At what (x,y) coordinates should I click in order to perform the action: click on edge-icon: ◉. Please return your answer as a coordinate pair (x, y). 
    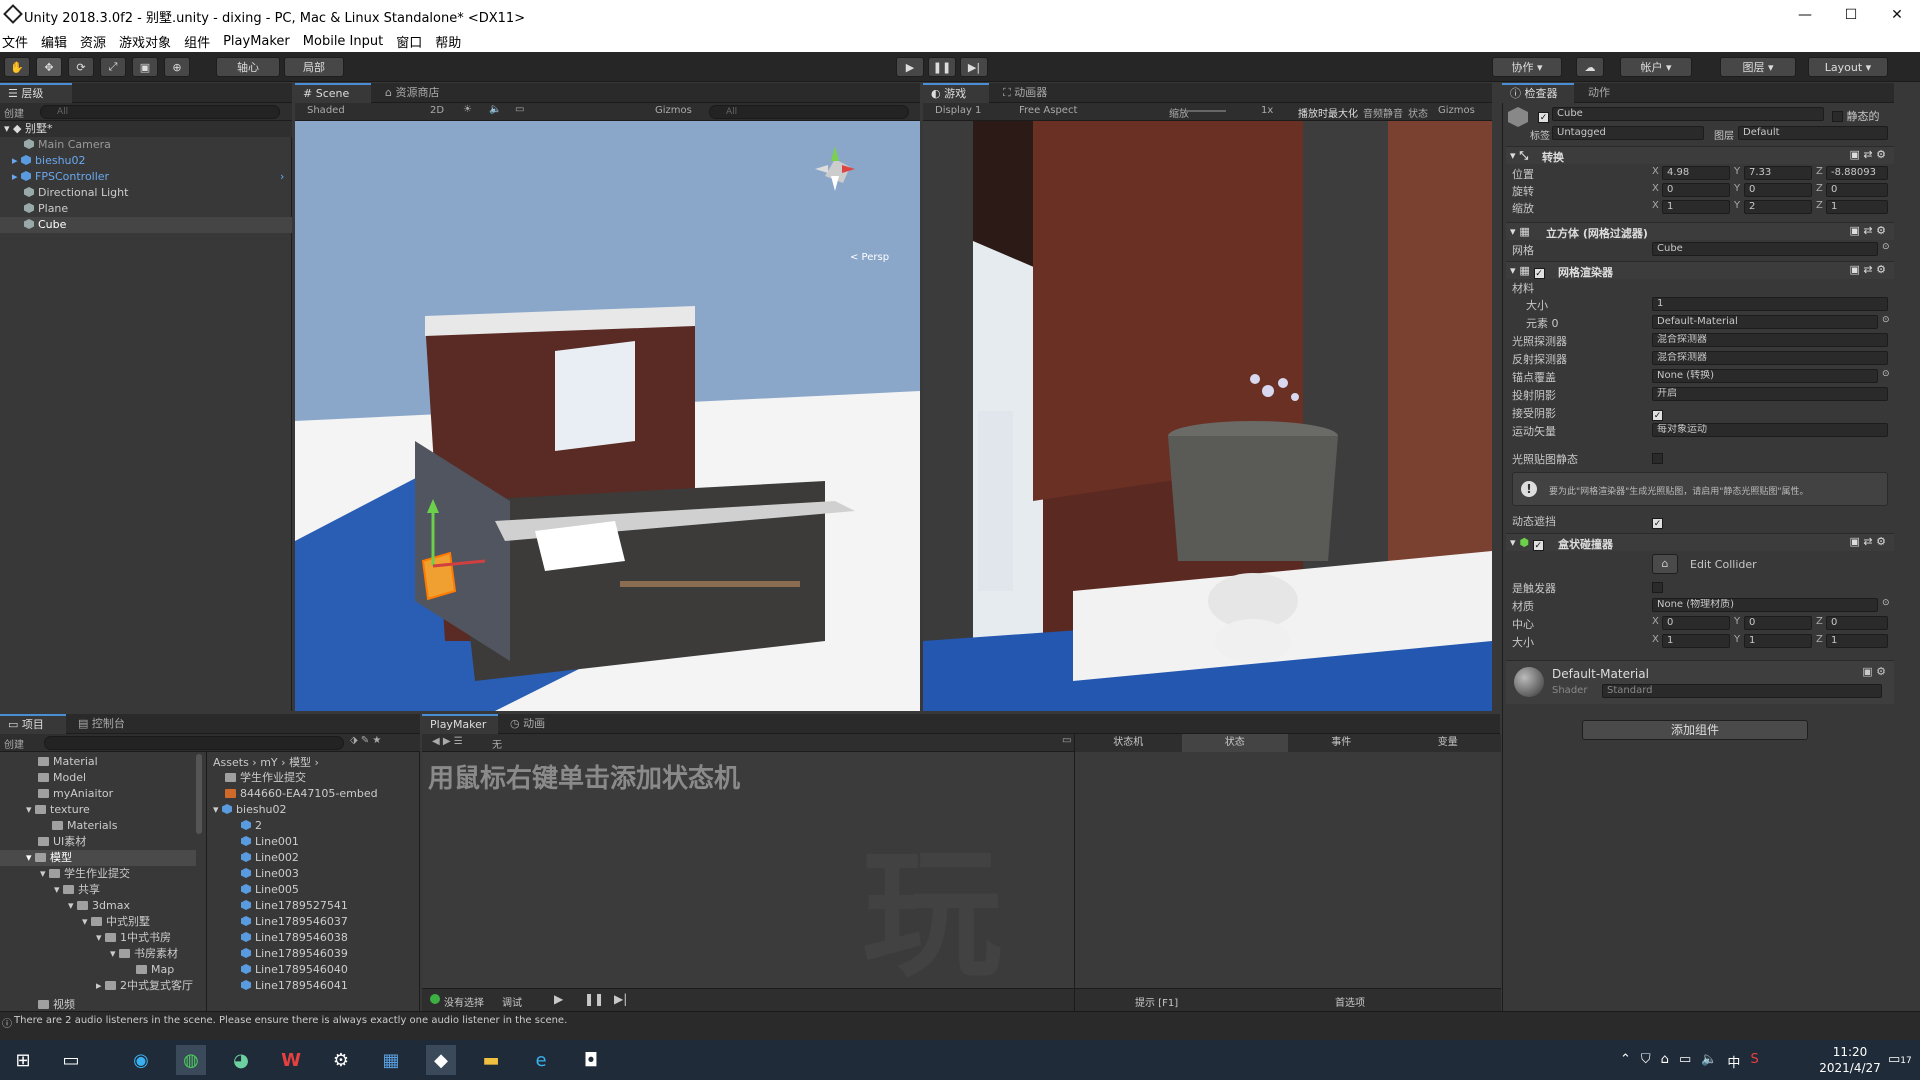
    Looking at the image, I should click on (141, 1060).